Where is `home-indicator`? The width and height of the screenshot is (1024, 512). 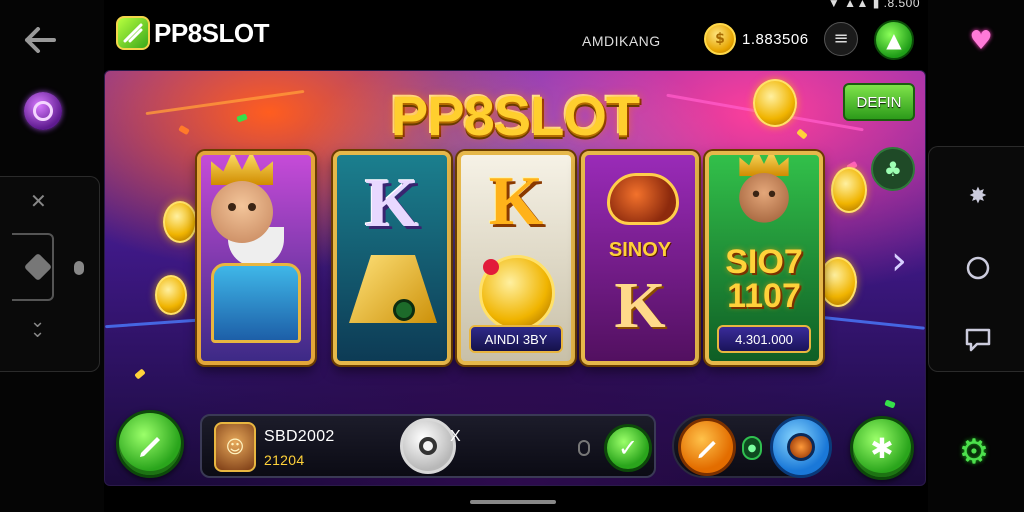 home-indicator is located at coordinates (513, 502).